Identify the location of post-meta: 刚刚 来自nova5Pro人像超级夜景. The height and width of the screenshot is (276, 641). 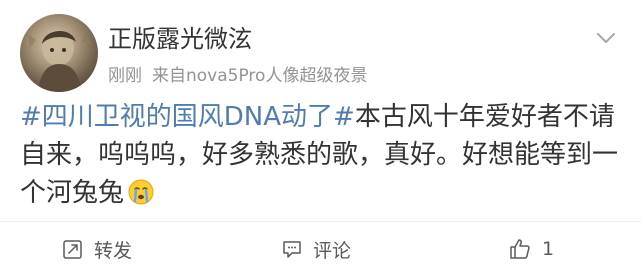
(237, 76).